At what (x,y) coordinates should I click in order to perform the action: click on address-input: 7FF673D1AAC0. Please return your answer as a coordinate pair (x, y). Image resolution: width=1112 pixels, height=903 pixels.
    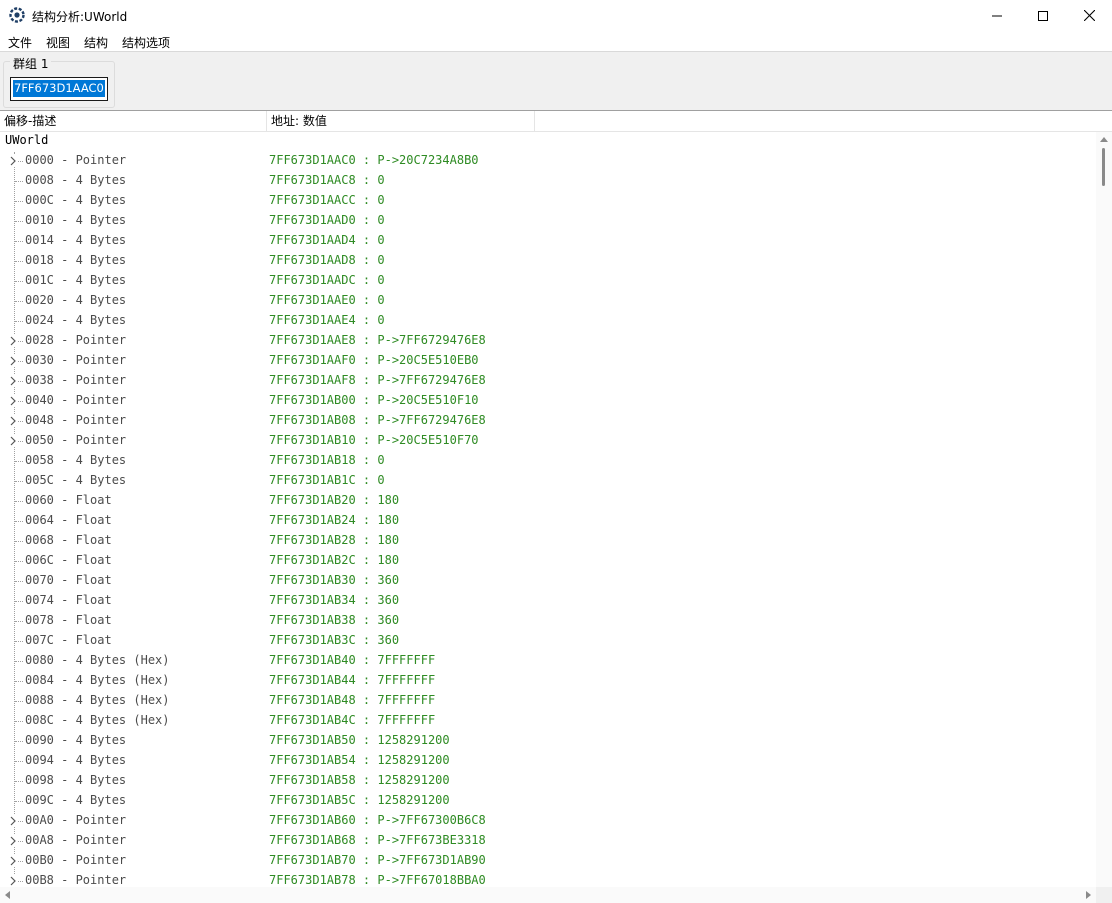
    Looking at the image, I should click on (59, 89).